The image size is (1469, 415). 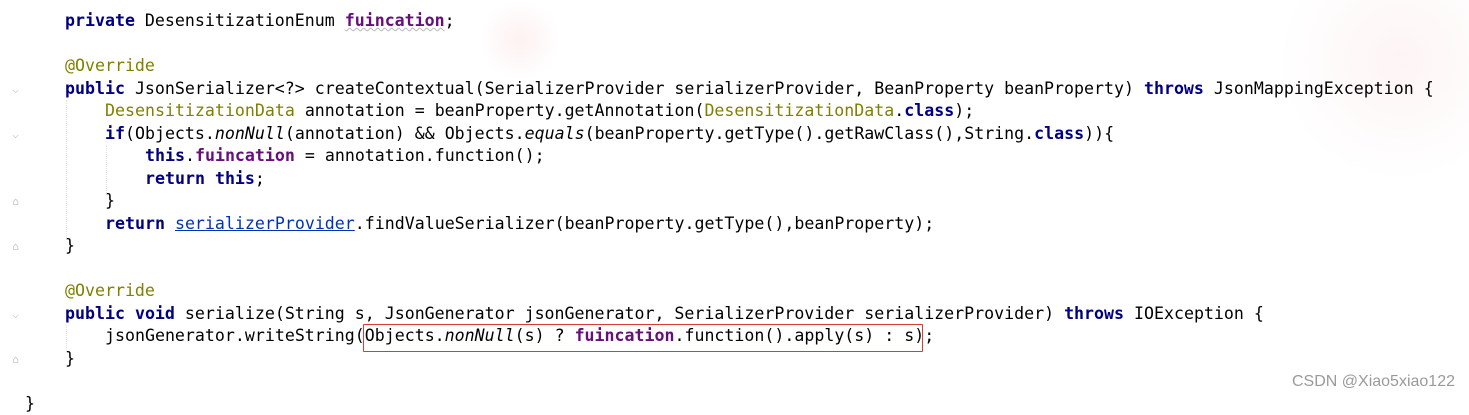 I want to click on watermark: CSDN @Xiao5xiao122, so click(x=1373, y=382).